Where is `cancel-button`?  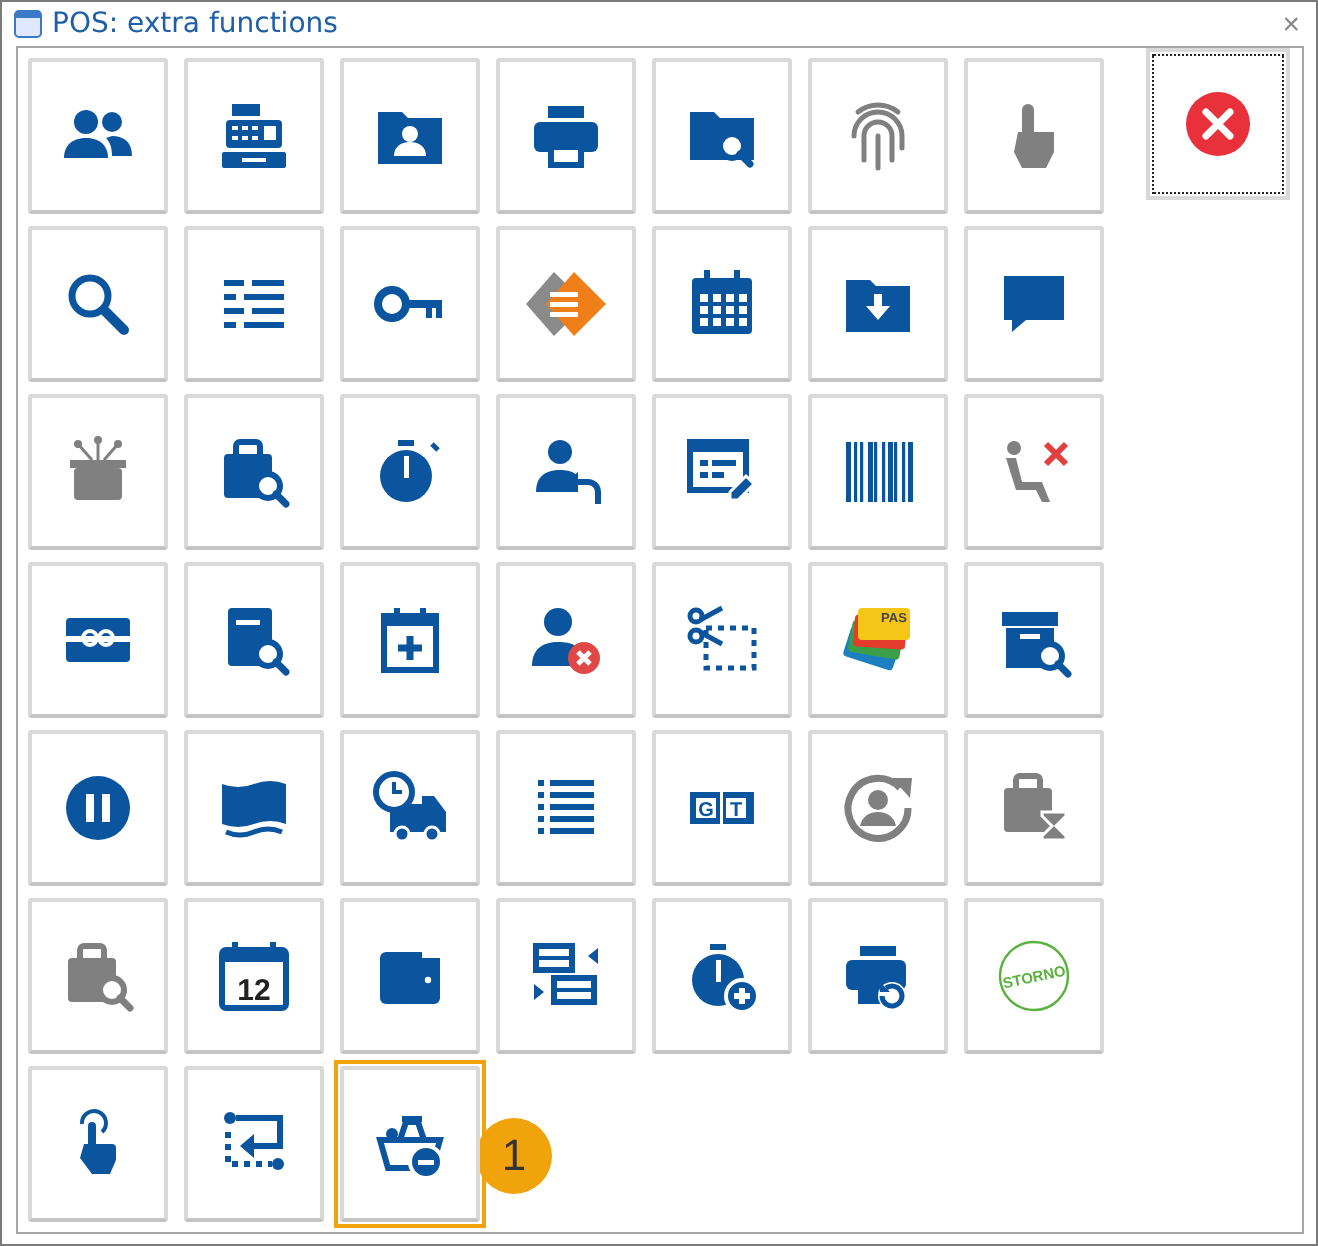
cancel-button is located at coordinates (1218, 124).